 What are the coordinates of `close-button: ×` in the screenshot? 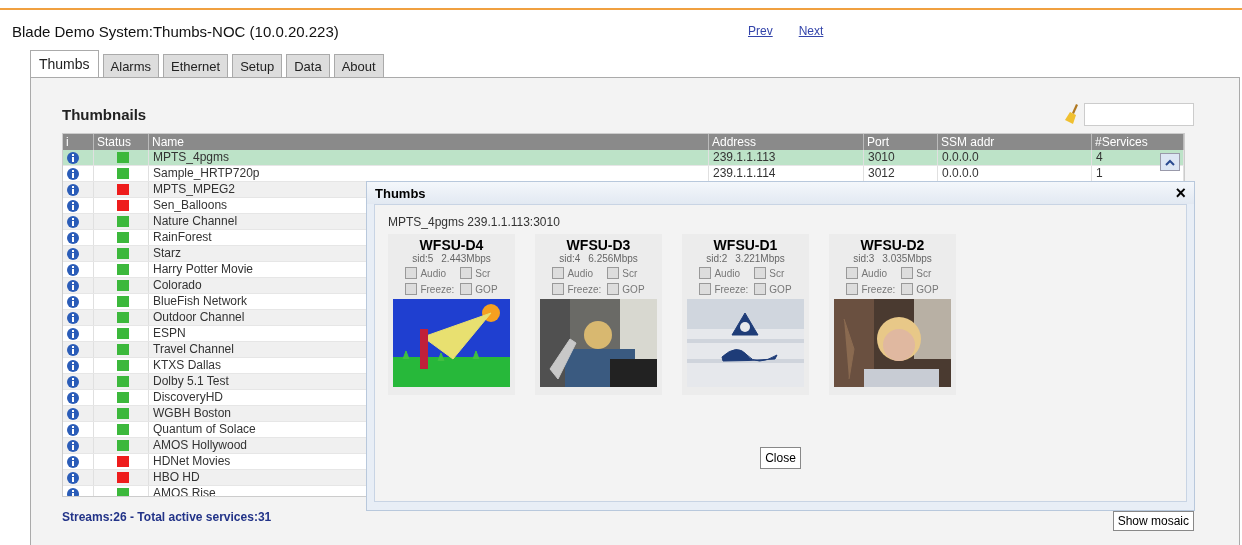 It's located at (1180, 193).